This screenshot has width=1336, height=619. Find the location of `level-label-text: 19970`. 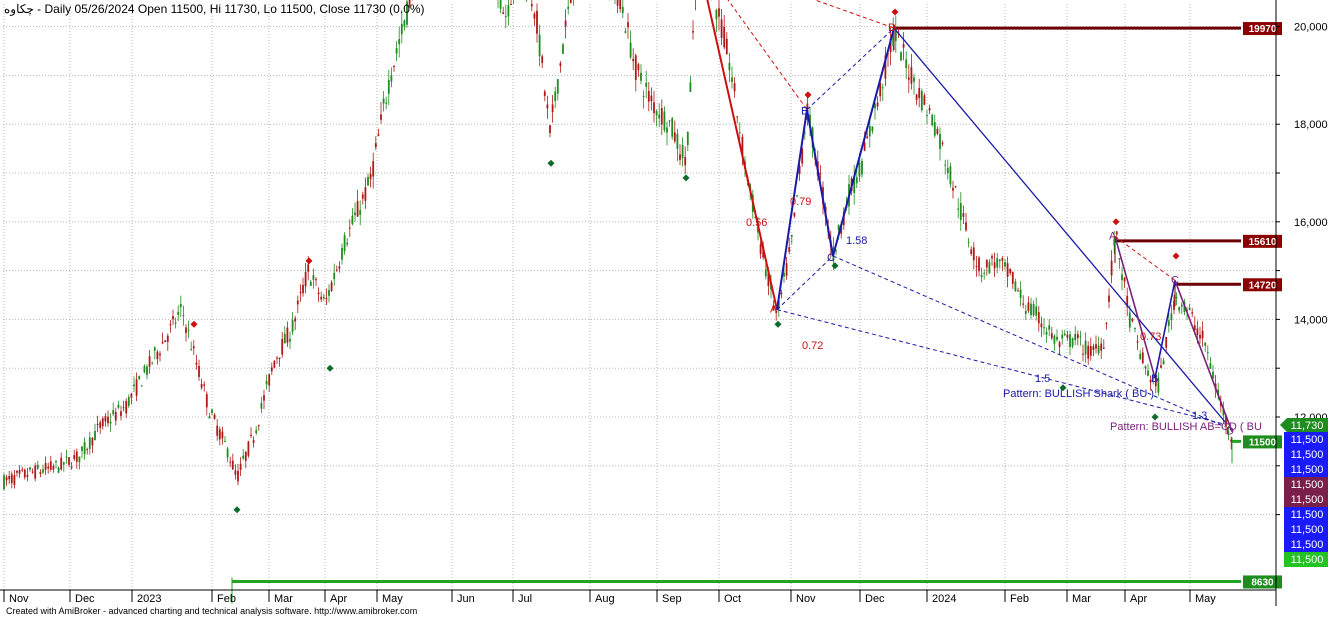

level-label-text: 19970 is located at coordinates (1263, 29).